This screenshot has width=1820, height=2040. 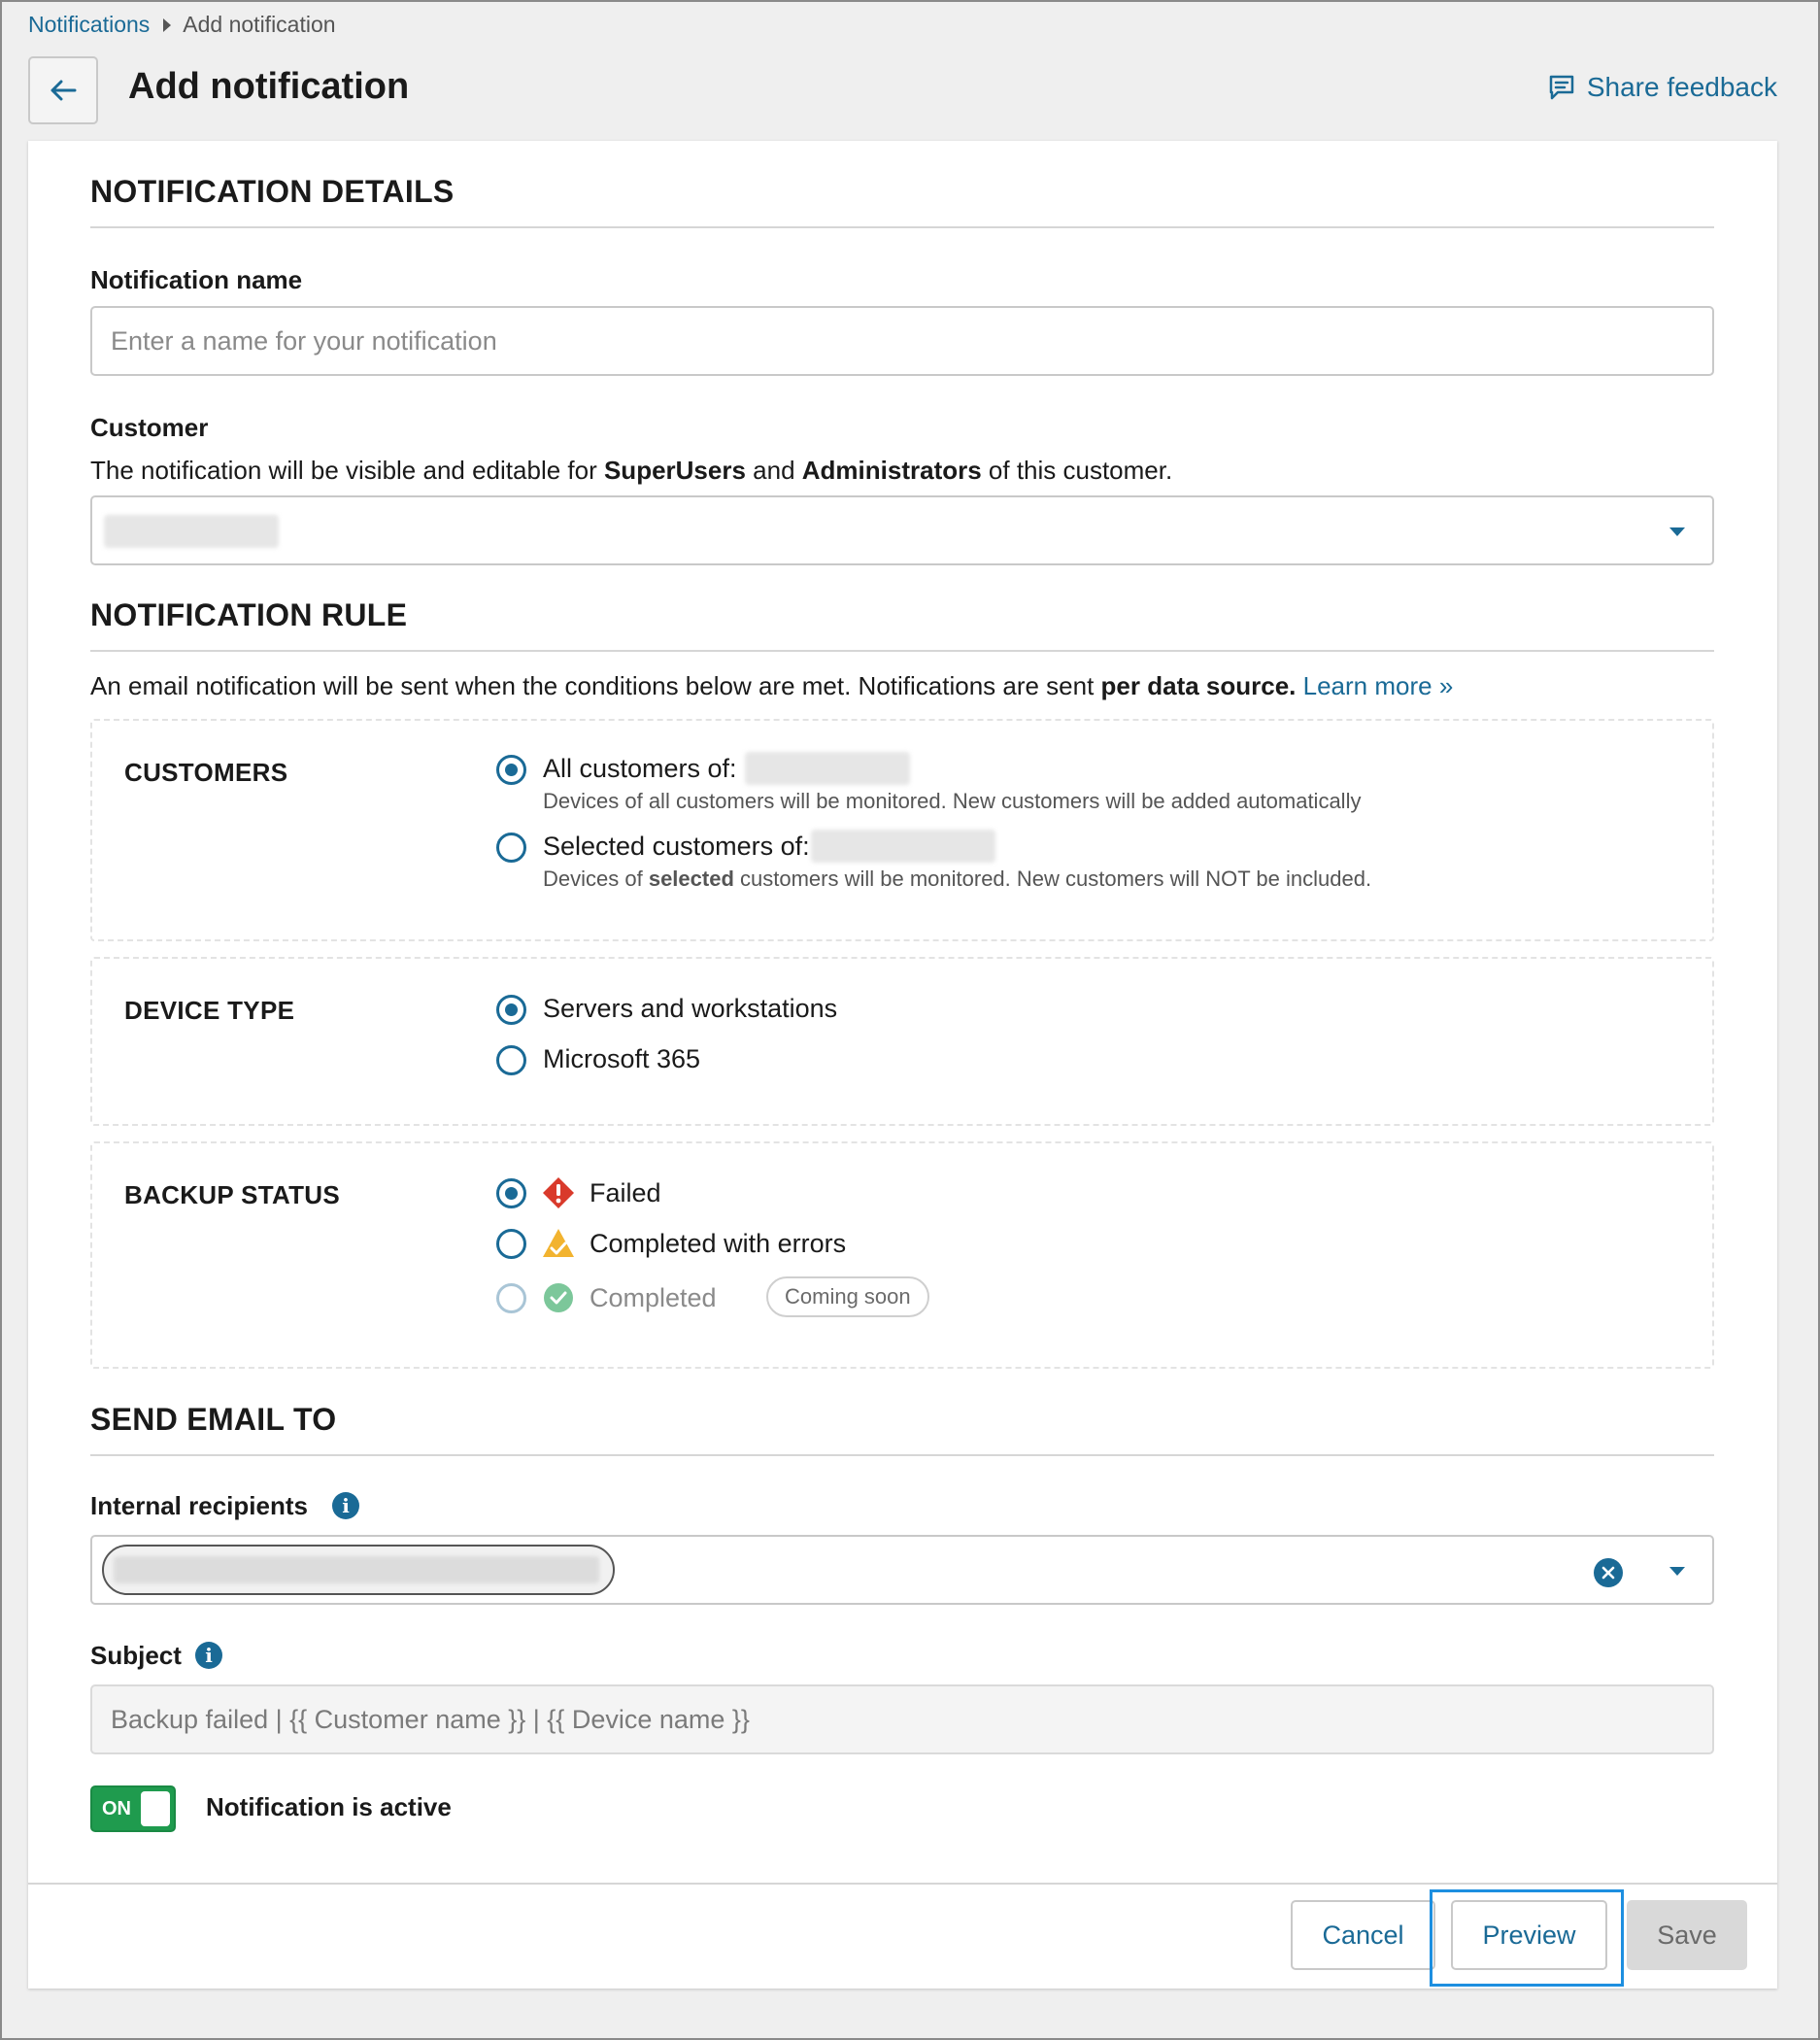 What do you see at coordinates (182, 25) in the screenshot?
I see `breadcrumb: Notifications Add notification` at bounding box center [182, 25].